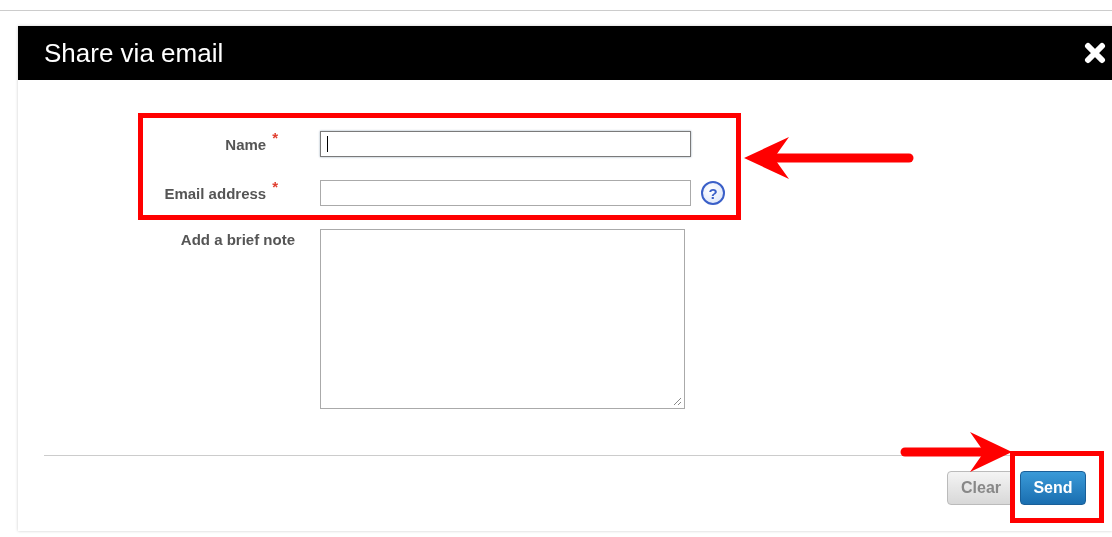 Image resolution: width=1112 pixels, height=537 pixels. I want to click on resize-grip-icon, so click(677, 401).